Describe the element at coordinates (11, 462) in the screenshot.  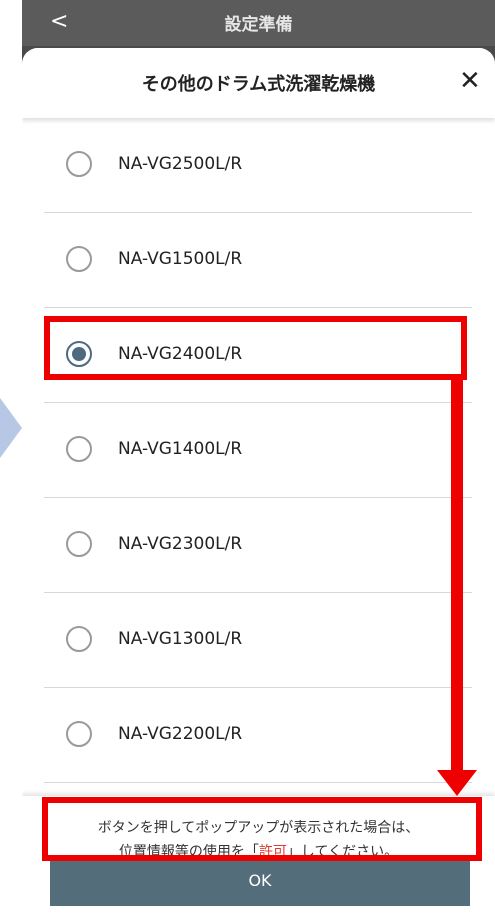
I see `left-margin` at that location.